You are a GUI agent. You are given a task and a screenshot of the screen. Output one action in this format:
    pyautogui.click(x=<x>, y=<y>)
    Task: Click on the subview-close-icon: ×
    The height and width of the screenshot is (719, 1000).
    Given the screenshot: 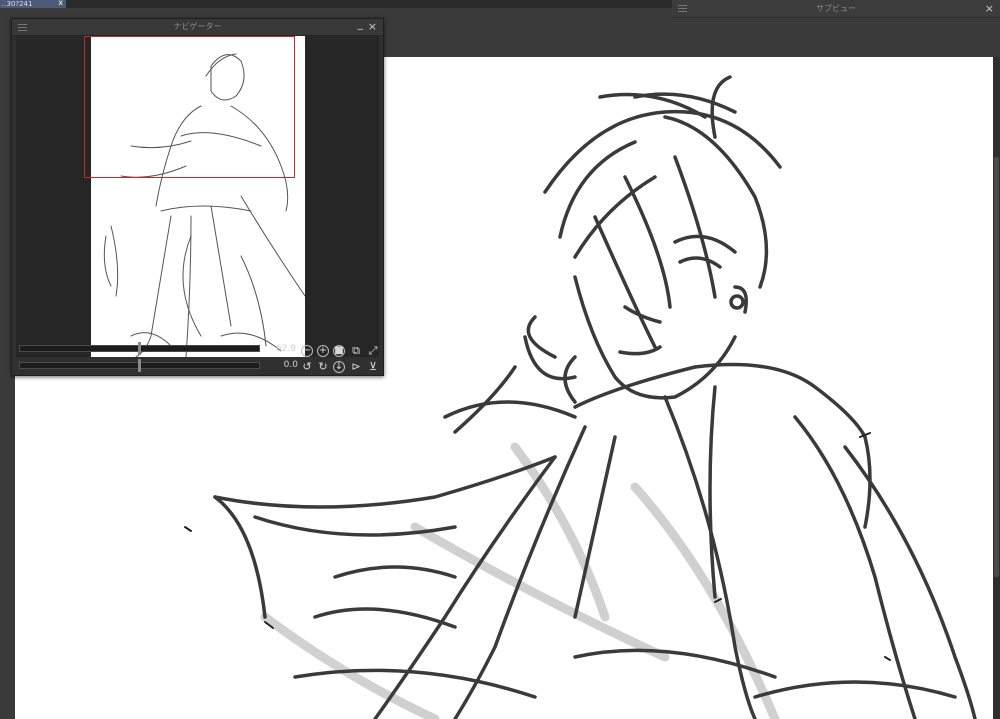 What is the action you would take?
    pyautogui.click(x=989, y=8)
    